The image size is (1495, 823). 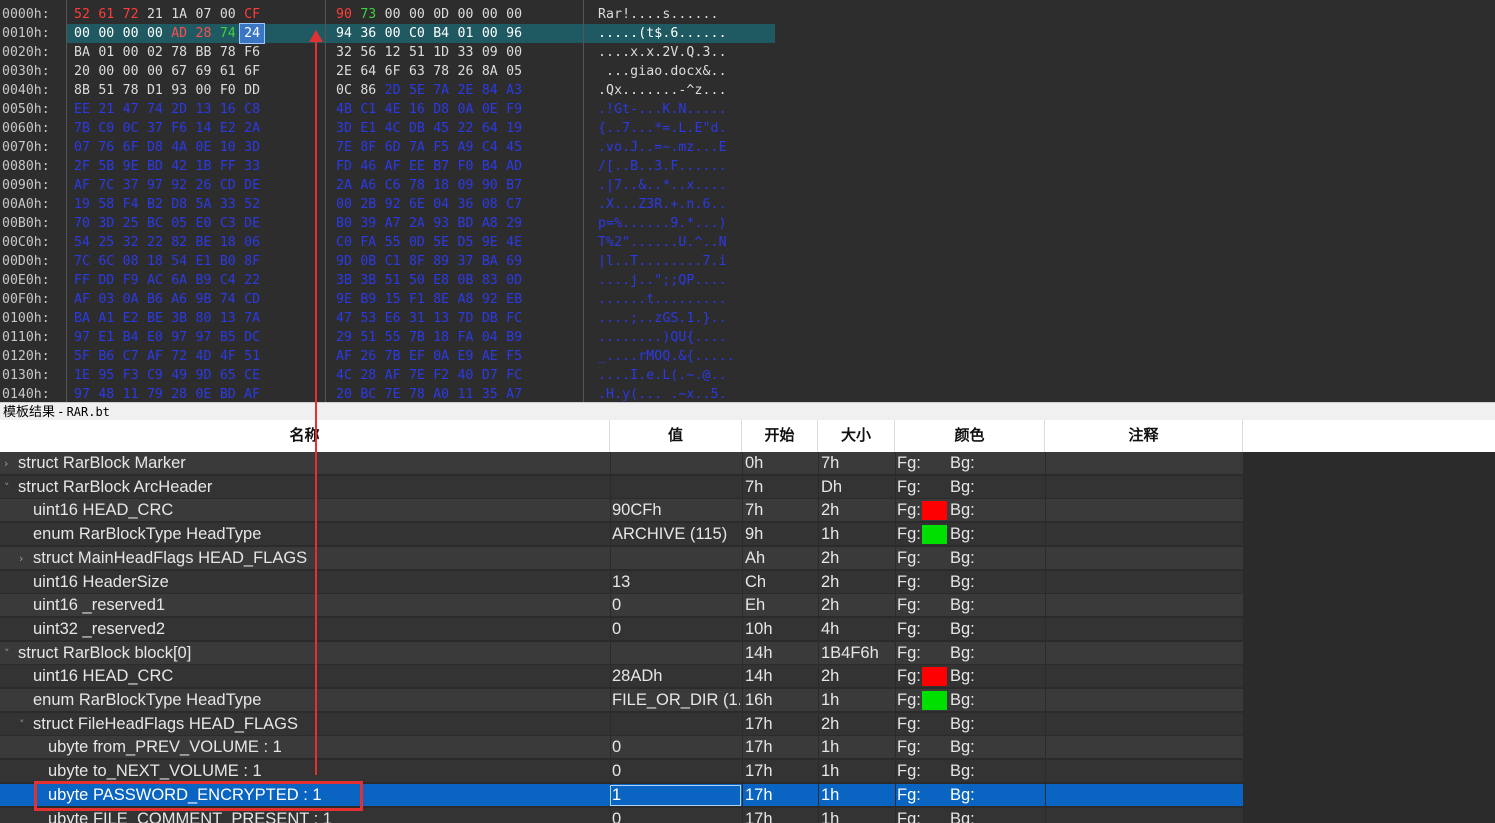 I want to click on hex-byte: E9, so click(x=466, y=356).